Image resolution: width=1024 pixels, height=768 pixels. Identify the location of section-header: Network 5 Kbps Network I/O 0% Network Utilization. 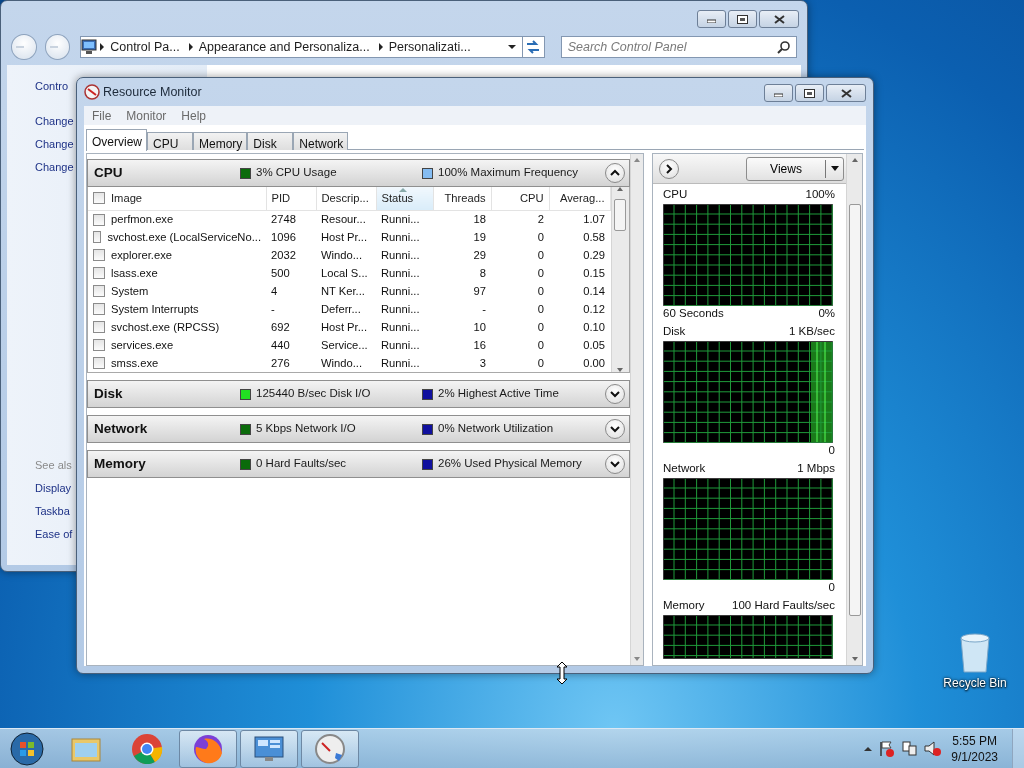
(358, 429).